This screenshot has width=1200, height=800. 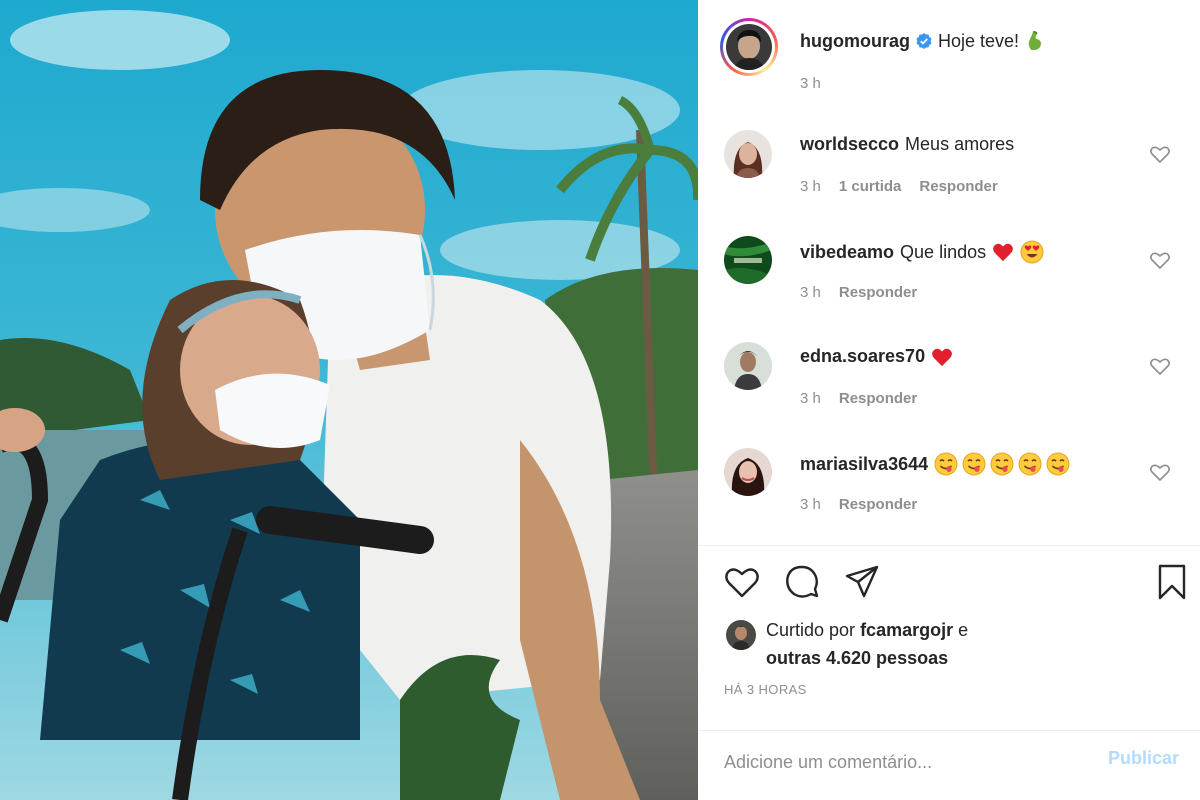 I want to click on comment-input, so click(x=904, y=762).